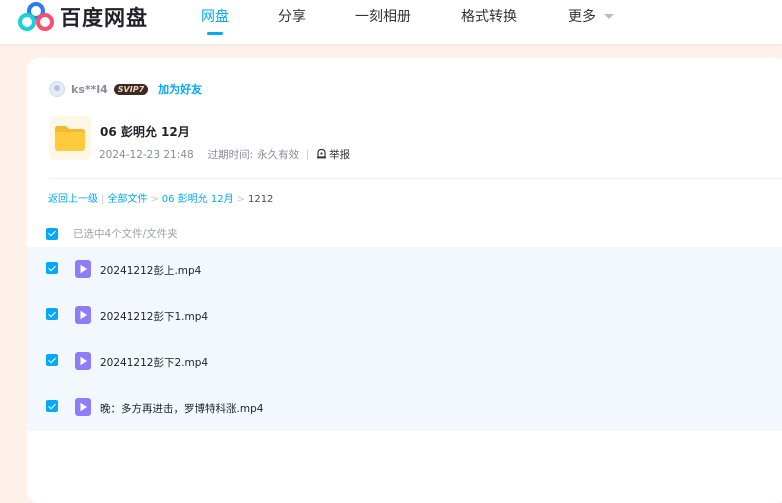 This screenshot has height=503, width=782. Describe the element at coordinates (322, 155) in the screenshot. I see `report-icon` at that location.